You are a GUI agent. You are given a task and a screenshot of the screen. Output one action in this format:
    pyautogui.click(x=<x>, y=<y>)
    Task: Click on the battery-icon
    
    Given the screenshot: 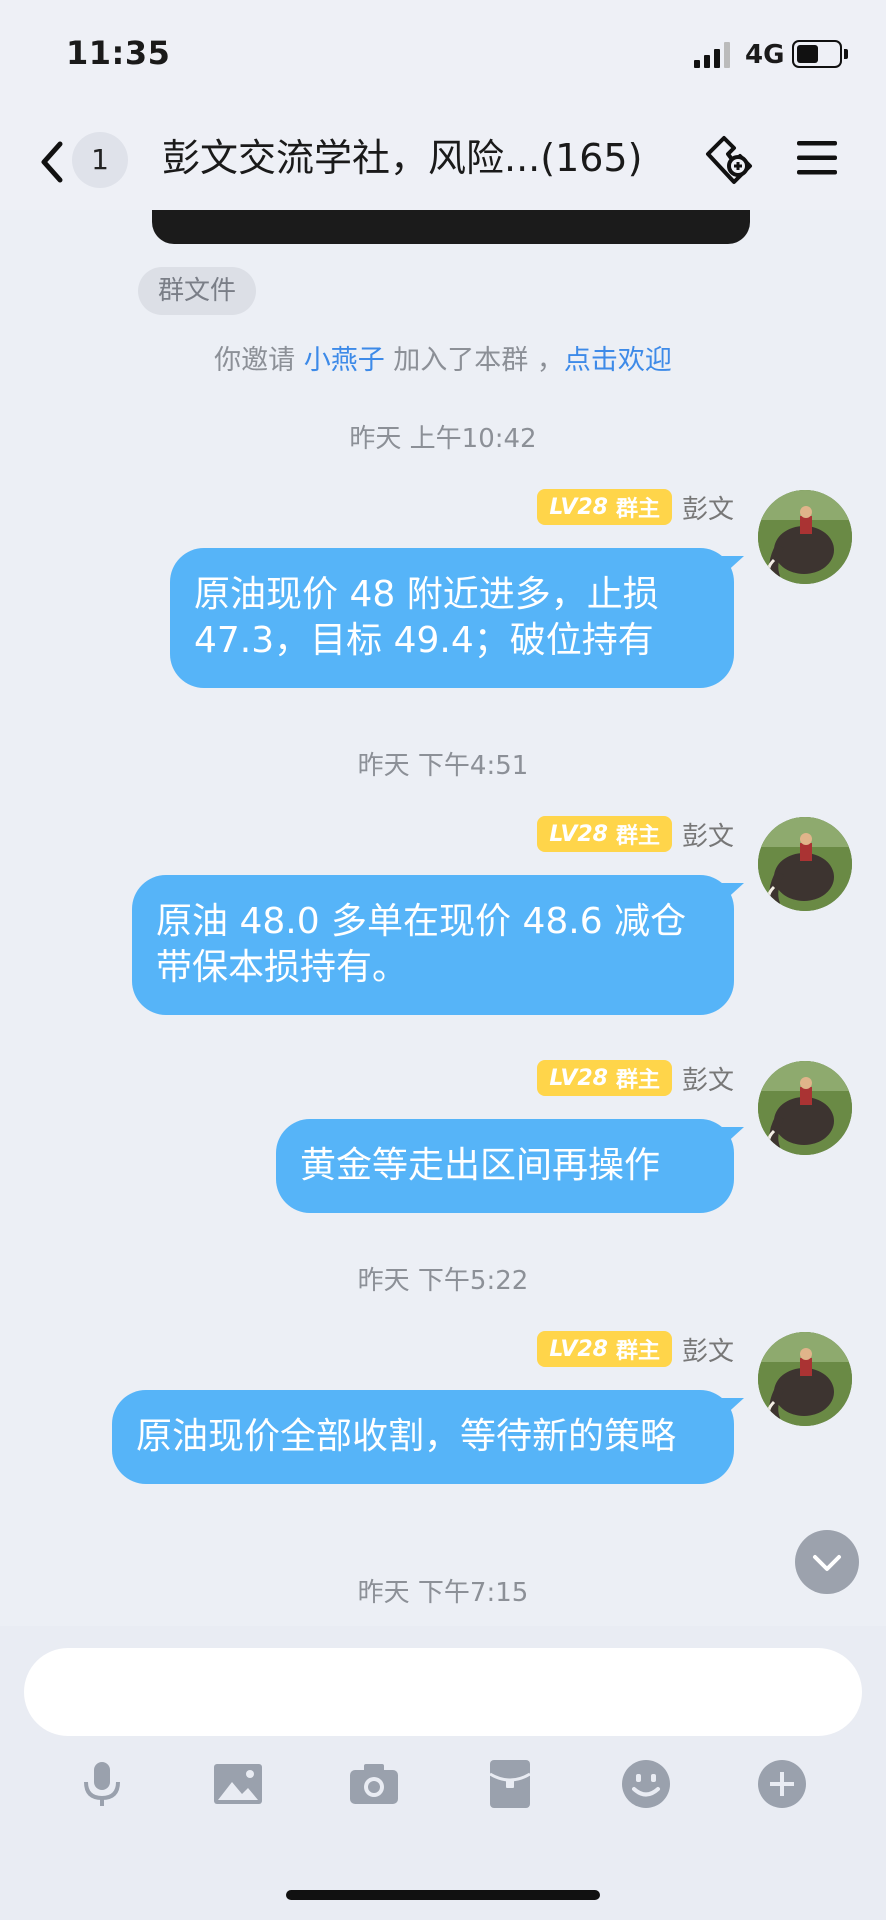 What is the action you would take?
    pyautogui.click(x=820, y=54)
    